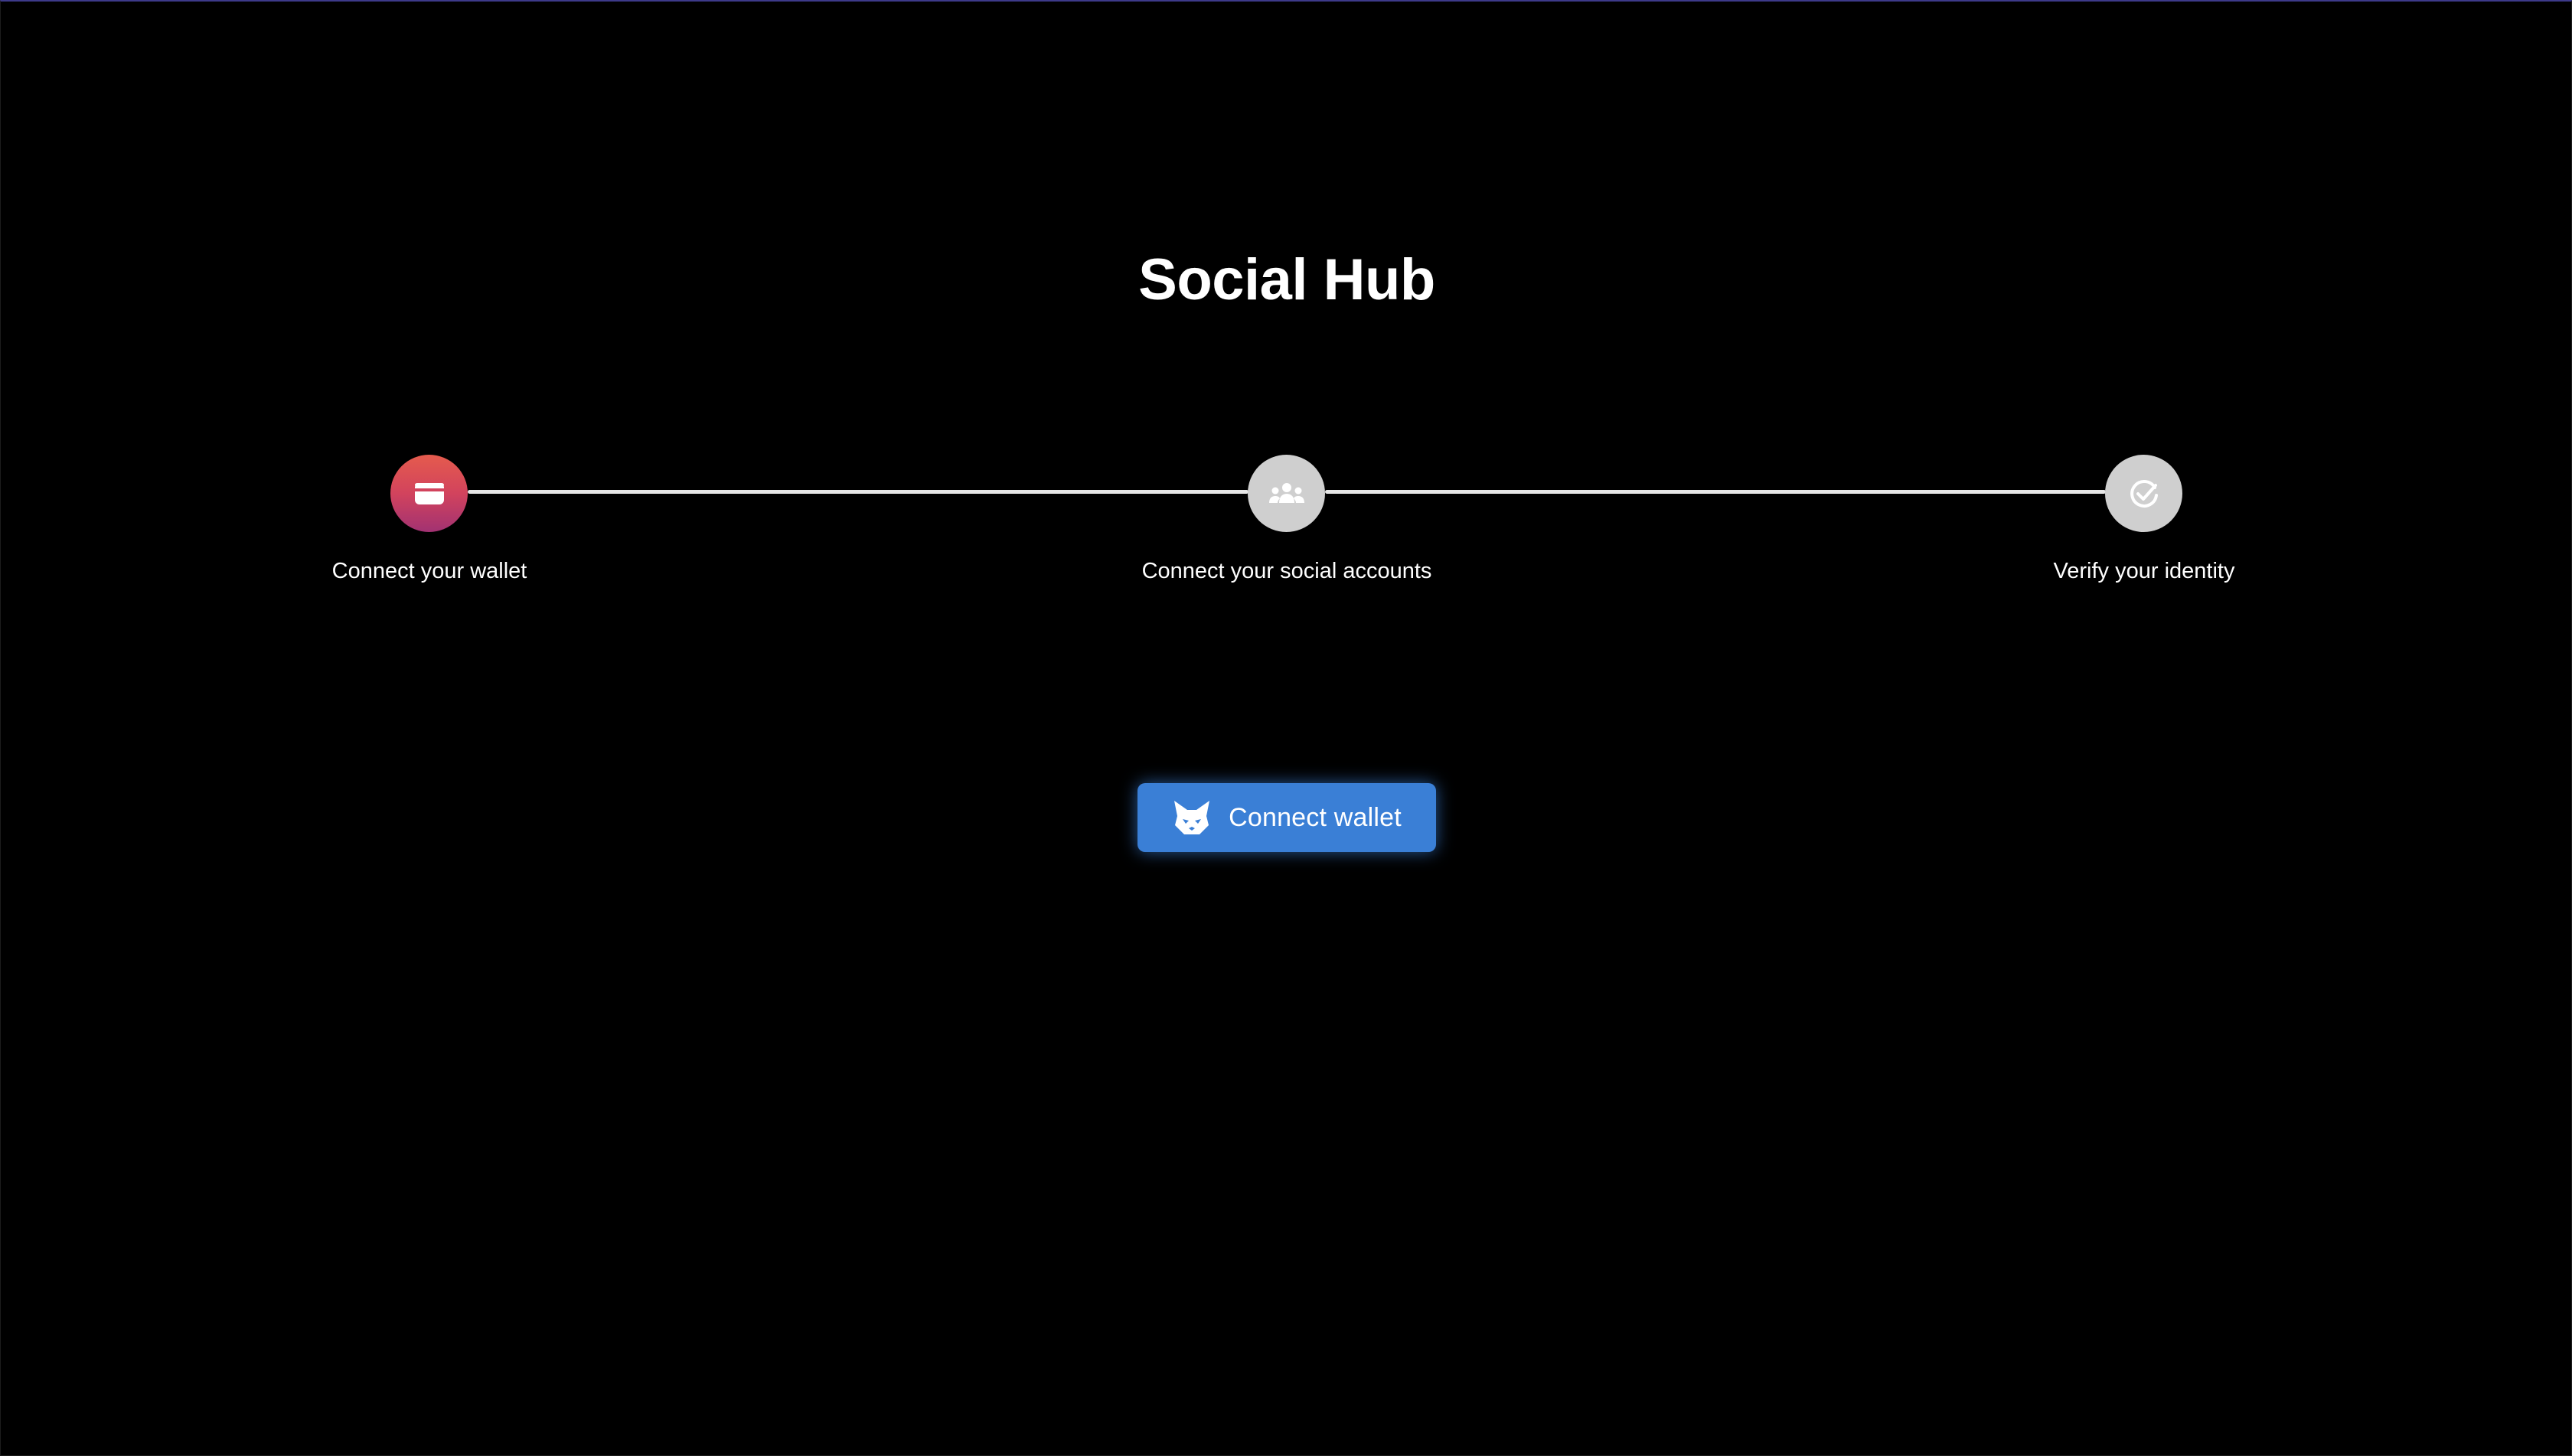 The width and height of the screenshot is (2572, 1456). I want to click on step-1-label: Connect your wallet, so click(429, 571).